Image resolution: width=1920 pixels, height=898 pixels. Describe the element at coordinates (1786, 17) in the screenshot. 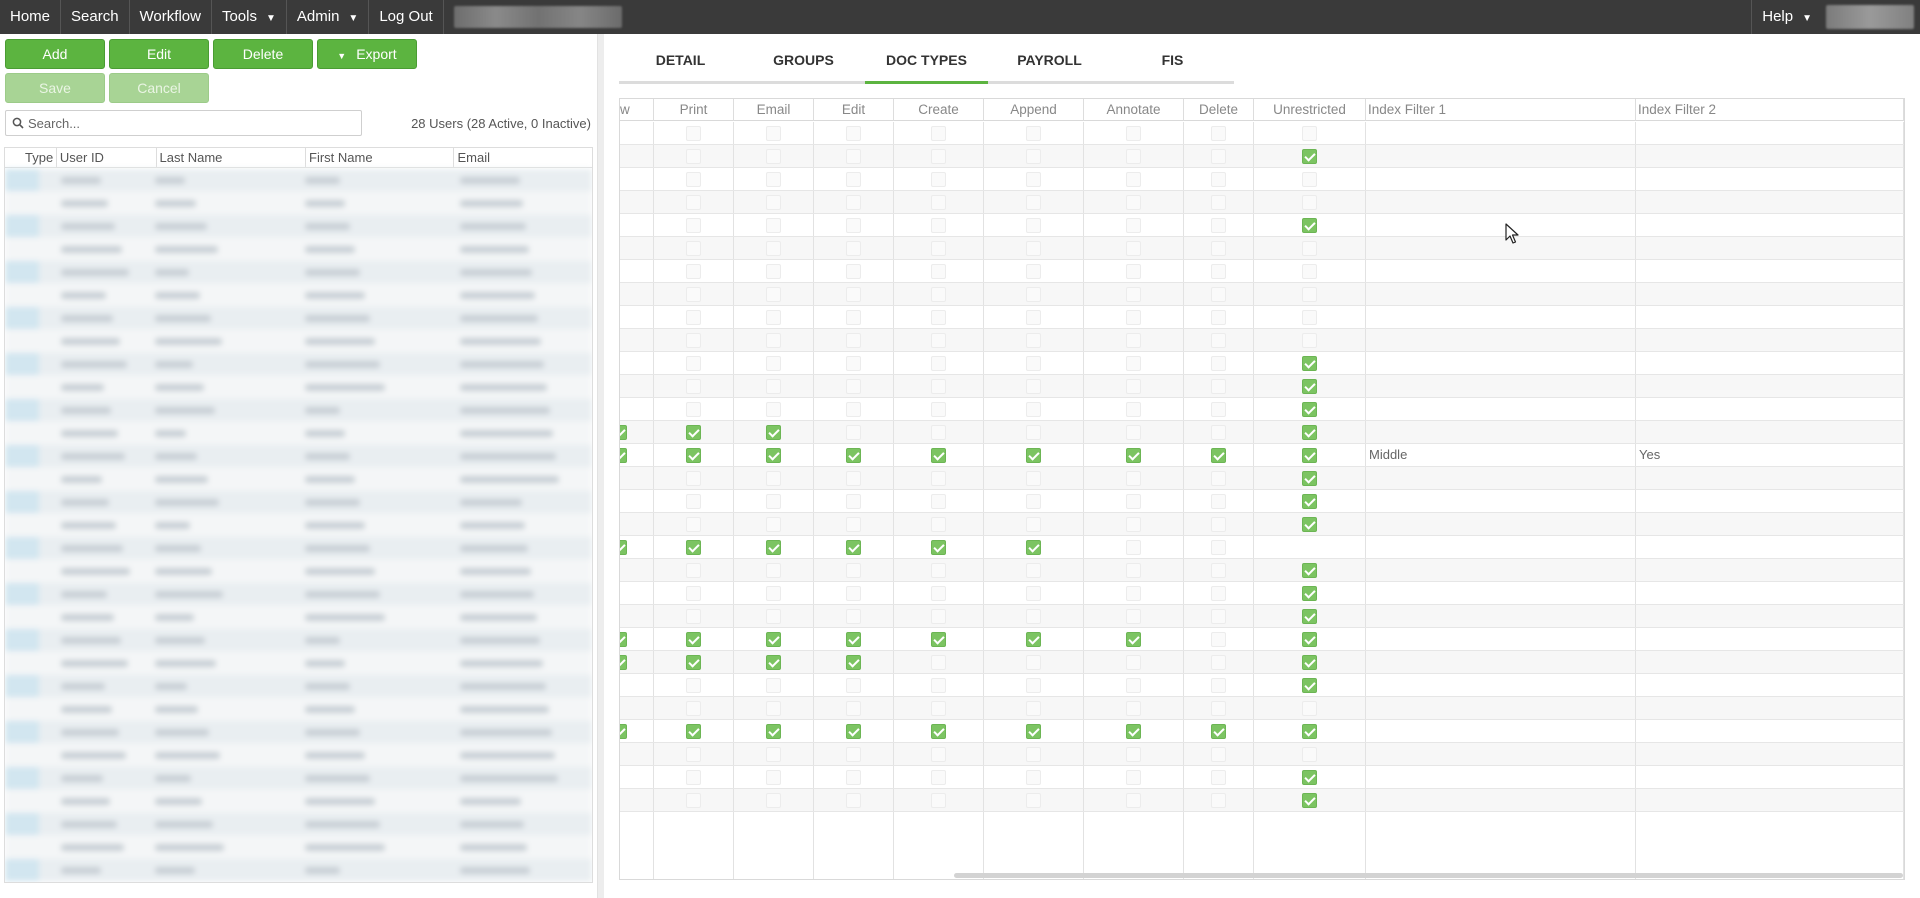

I see `nav-help: Help ▼` at that location.